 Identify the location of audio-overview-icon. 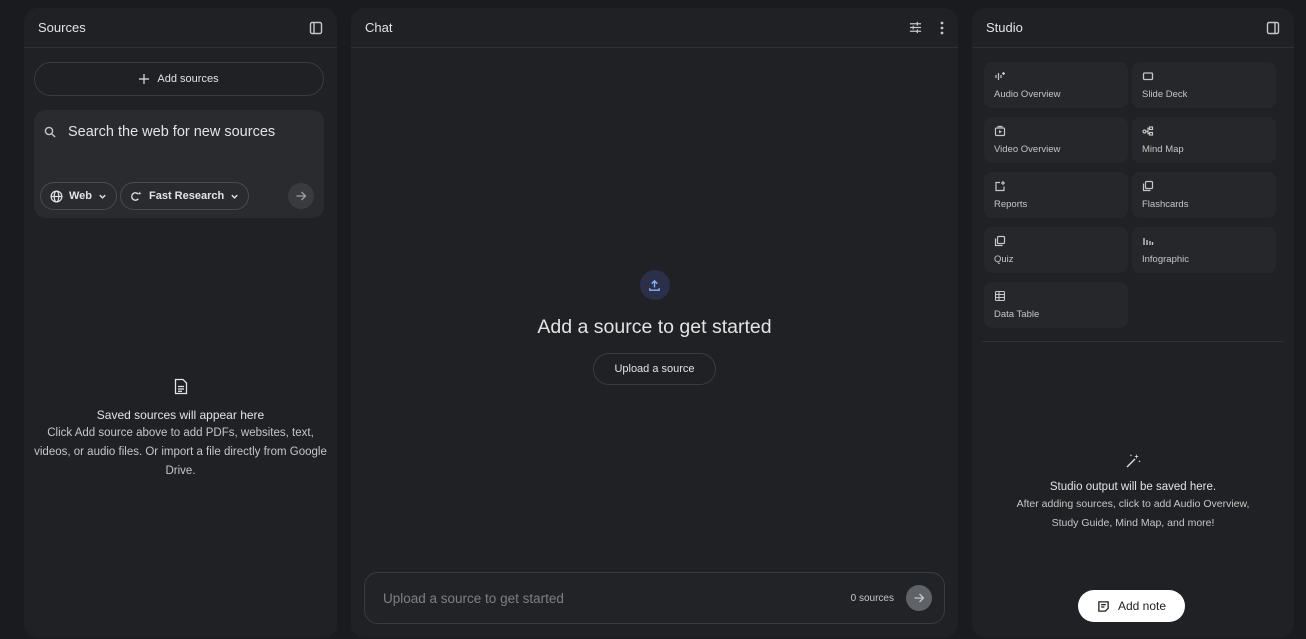
(1000, 76).